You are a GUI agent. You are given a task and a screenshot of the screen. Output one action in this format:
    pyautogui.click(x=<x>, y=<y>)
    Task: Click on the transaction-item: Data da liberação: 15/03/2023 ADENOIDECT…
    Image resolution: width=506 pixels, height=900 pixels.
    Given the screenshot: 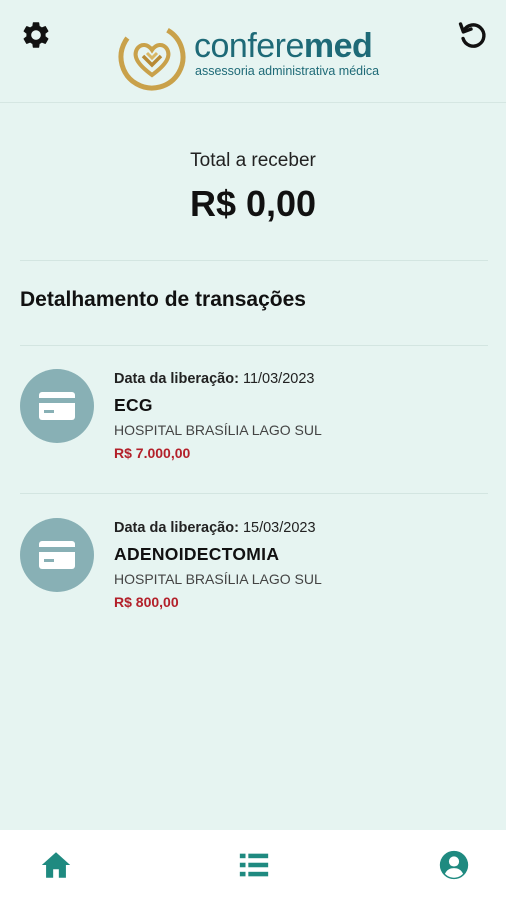 What is the action you would take?
    pyautogui.click(x=253, y=578)
    